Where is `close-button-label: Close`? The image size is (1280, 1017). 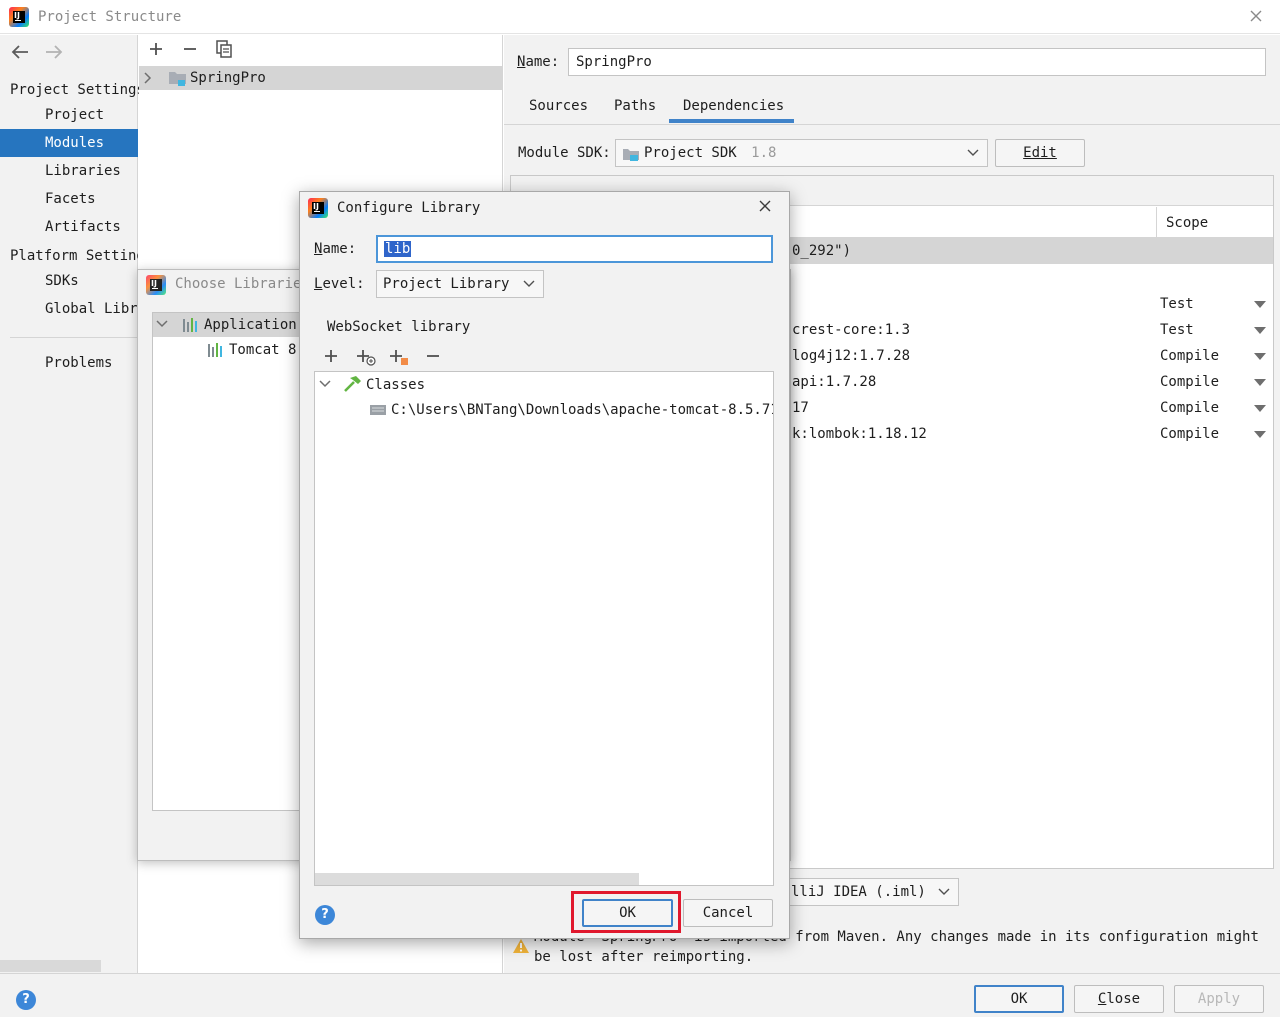
close-button-label: Close is located at coordinates (1119, 999).